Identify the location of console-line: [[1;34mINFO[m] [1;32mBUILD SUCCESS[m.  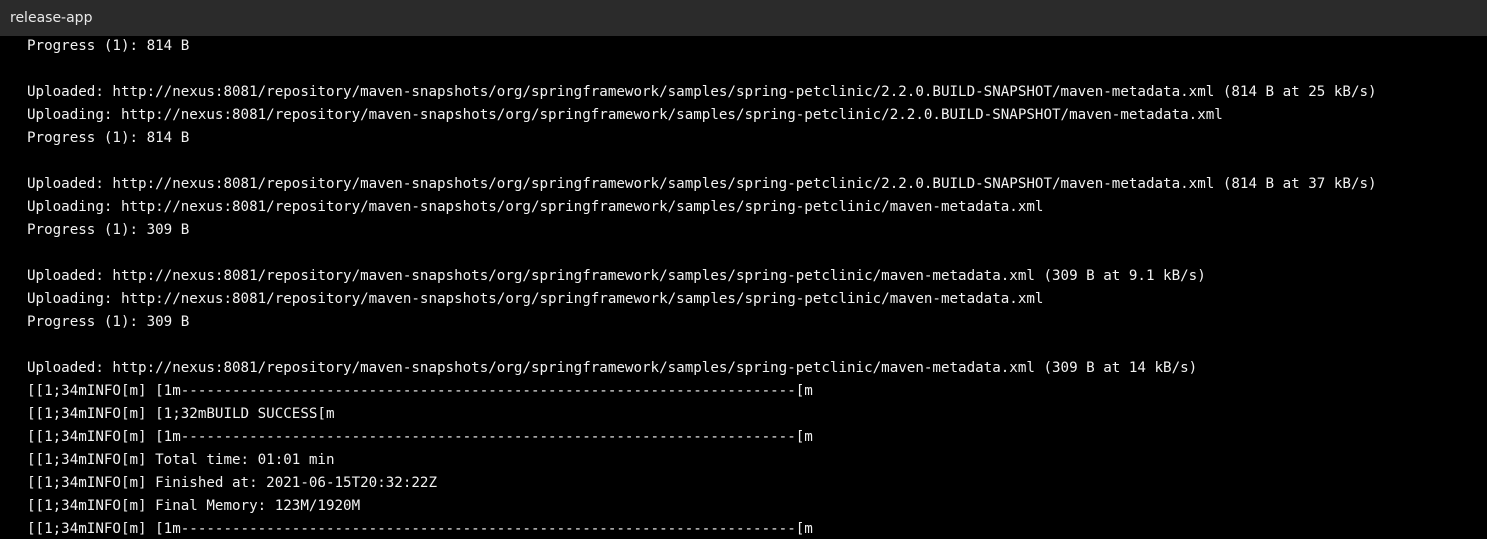
(181, 414).